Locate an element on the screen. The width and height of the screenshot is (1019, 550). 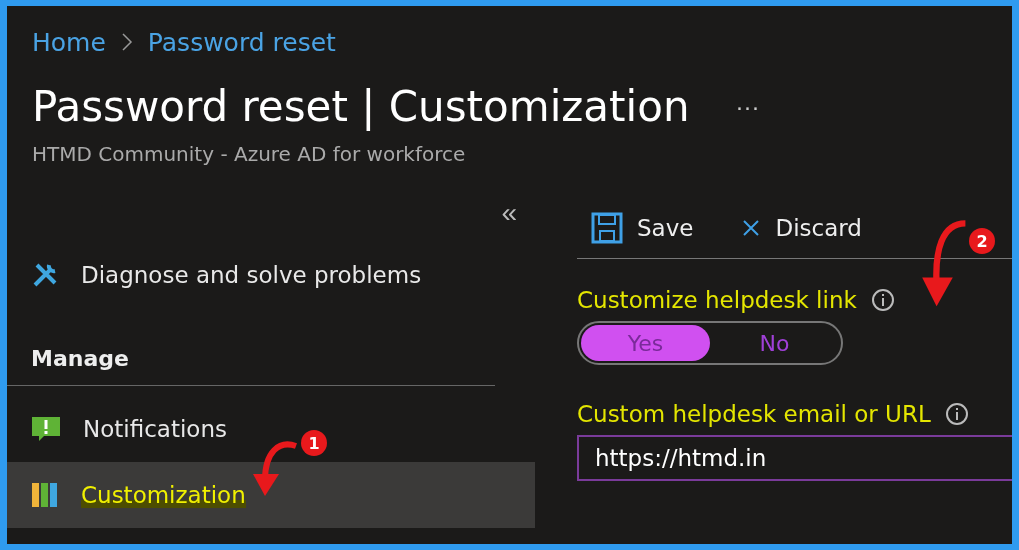
toolbar-button: Save is located at coordinates (642, 228).